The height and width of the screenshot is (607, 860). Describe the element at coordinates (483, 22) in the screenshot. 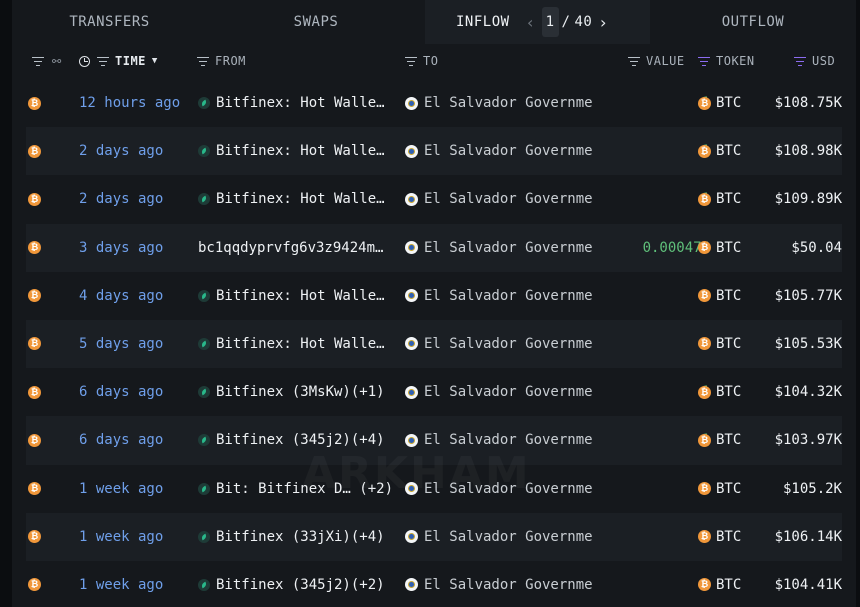

I see `tab-inflow-label: INFLOW` at that location.